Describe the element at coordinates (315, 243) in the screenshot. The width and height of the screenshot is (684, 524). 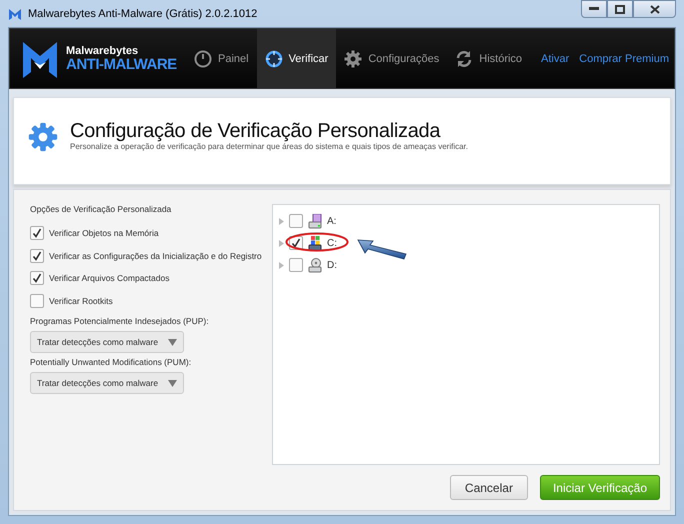
I see `system-drive-icon` at that location.